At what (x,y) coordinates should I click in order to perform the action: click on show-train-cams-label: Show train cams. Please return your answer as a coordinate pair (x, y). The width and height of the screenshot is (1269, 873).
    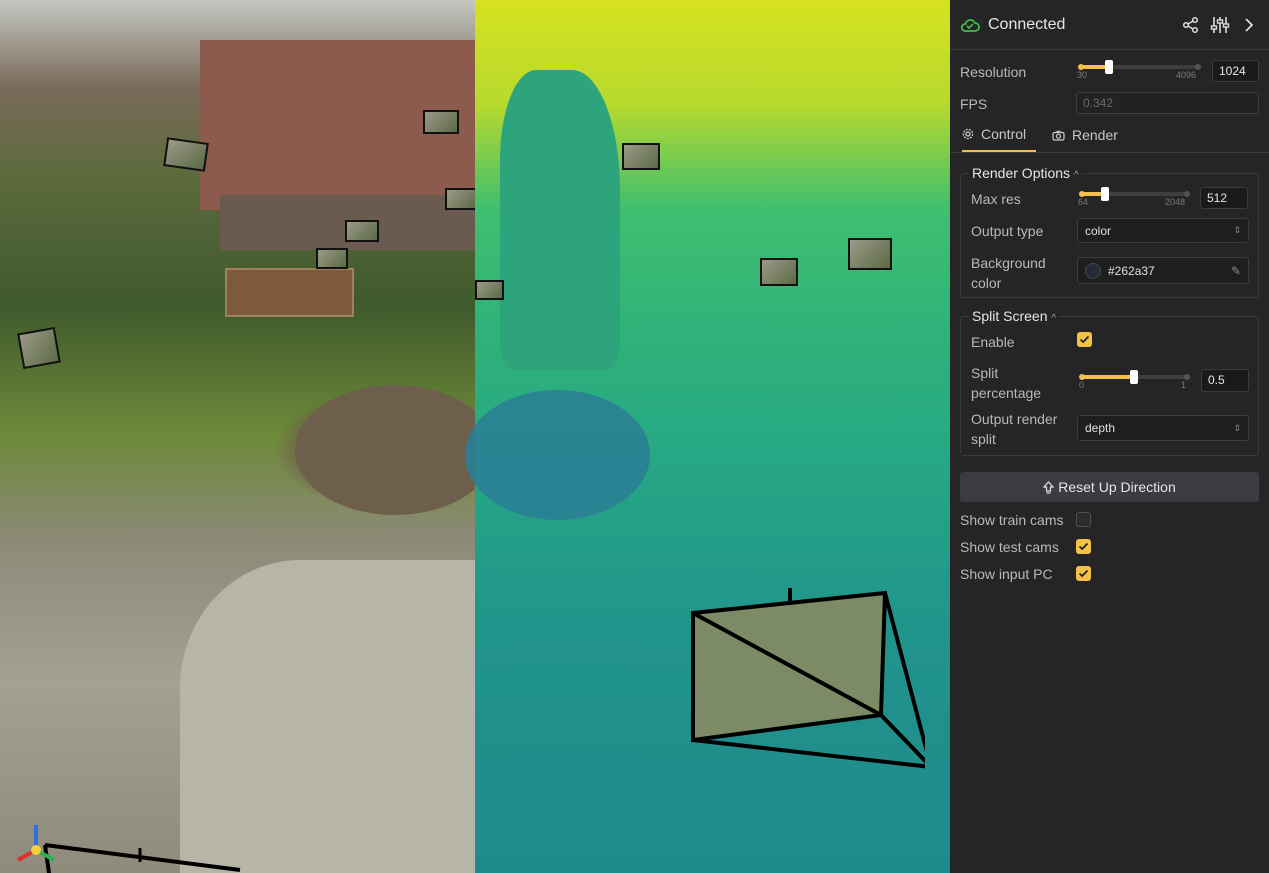
    Looking at the image, I should click on (1012, 520).